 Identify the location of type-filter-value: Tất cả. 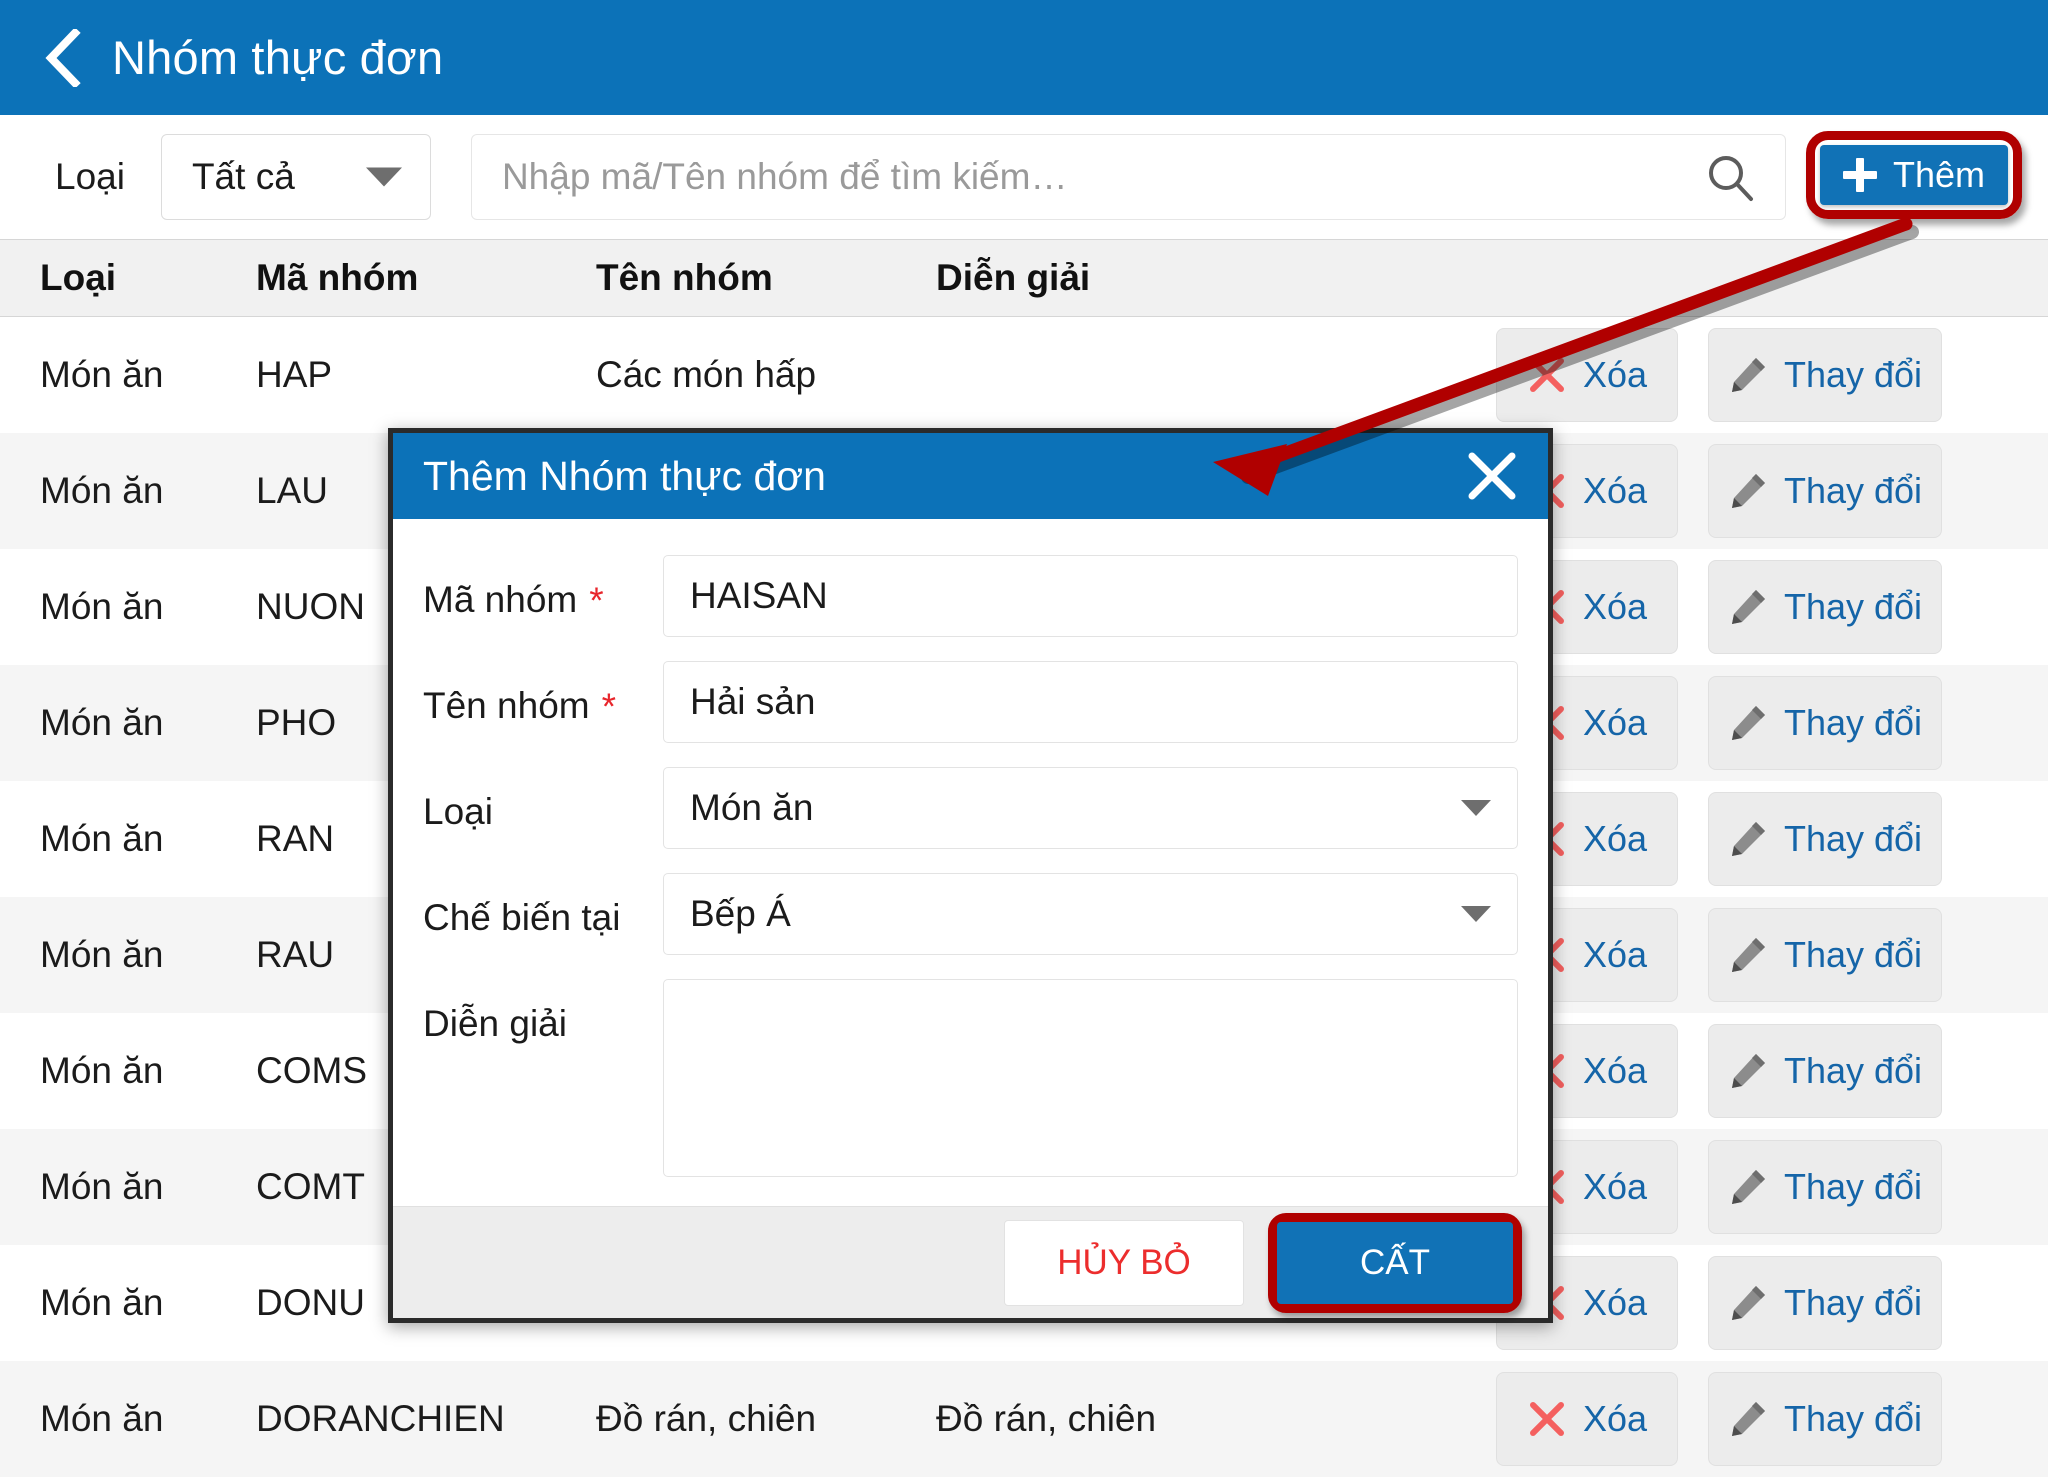
(243, 176).